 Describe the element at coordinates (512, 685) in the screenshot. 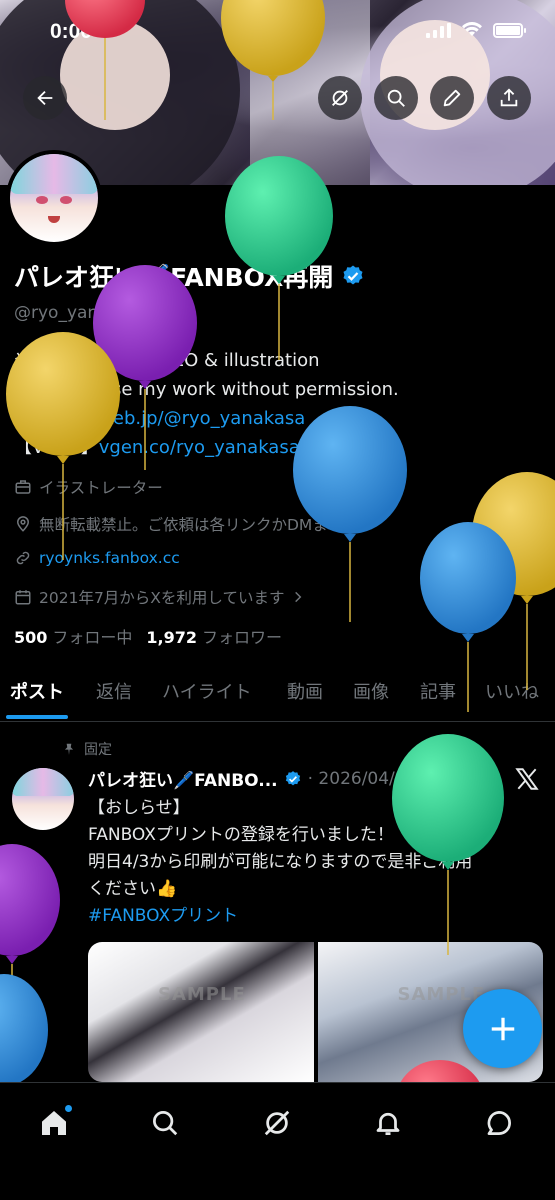

I see `tab-likes: いいね` at that location.